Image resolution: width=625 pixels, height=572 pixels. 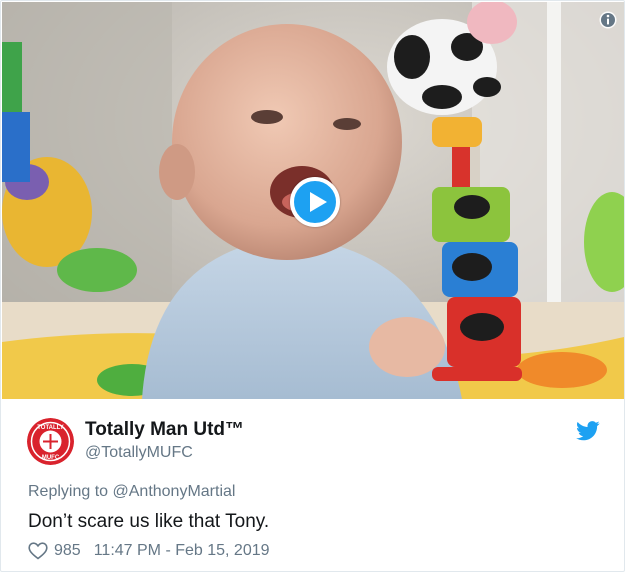 I want to click on tweet-footer: 985 11:47 PM - Feb 15, 2019, so click(x=149, y=551).